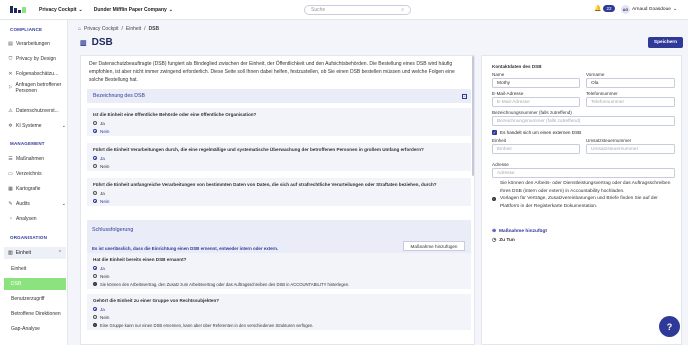 The height and width of the screenshot is (345, 688). I want to click on vorname-label: Vorname, so click(595, 74).